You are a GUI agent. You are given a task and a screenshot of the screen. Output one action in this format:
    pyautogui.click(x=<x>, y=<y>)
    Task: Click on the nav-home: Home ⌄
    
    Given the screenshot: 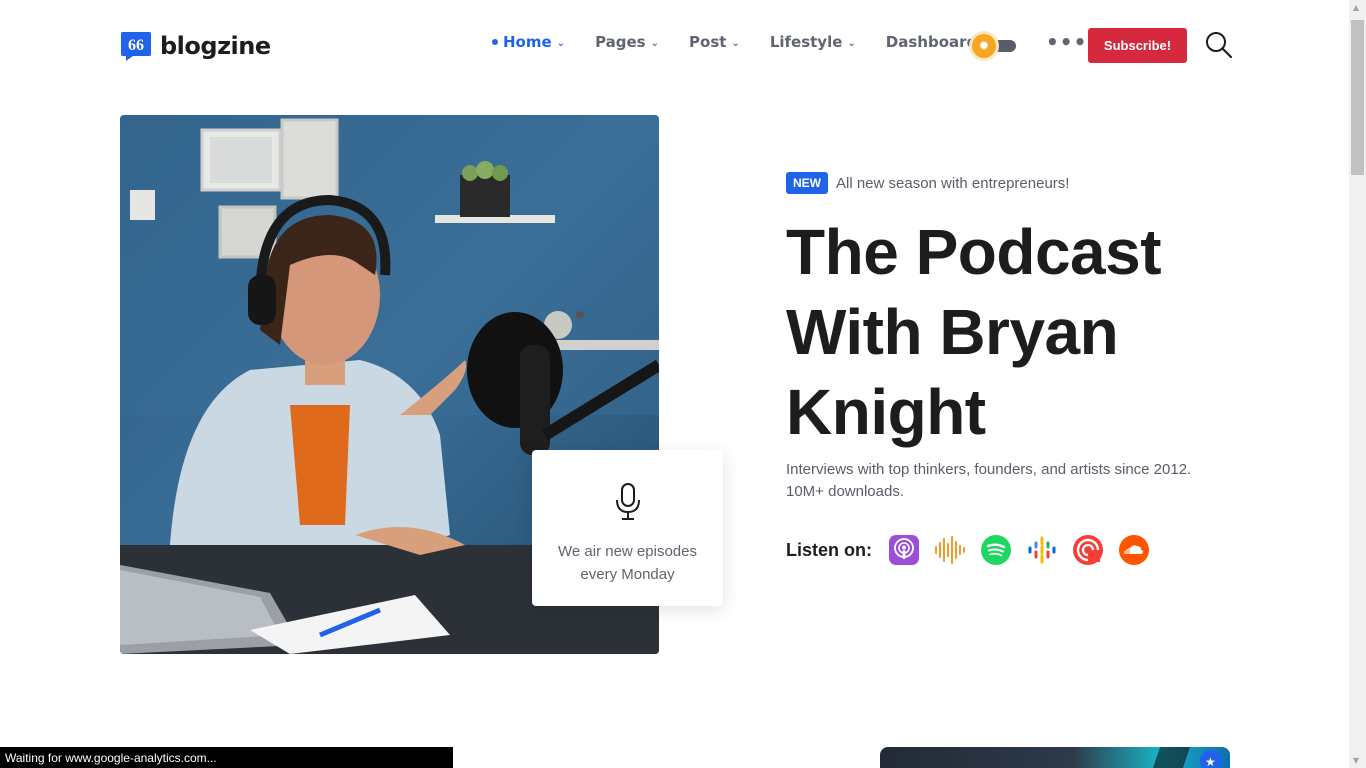 What is the action you would take?
    pyautogui.click(x=528, y=42)
    